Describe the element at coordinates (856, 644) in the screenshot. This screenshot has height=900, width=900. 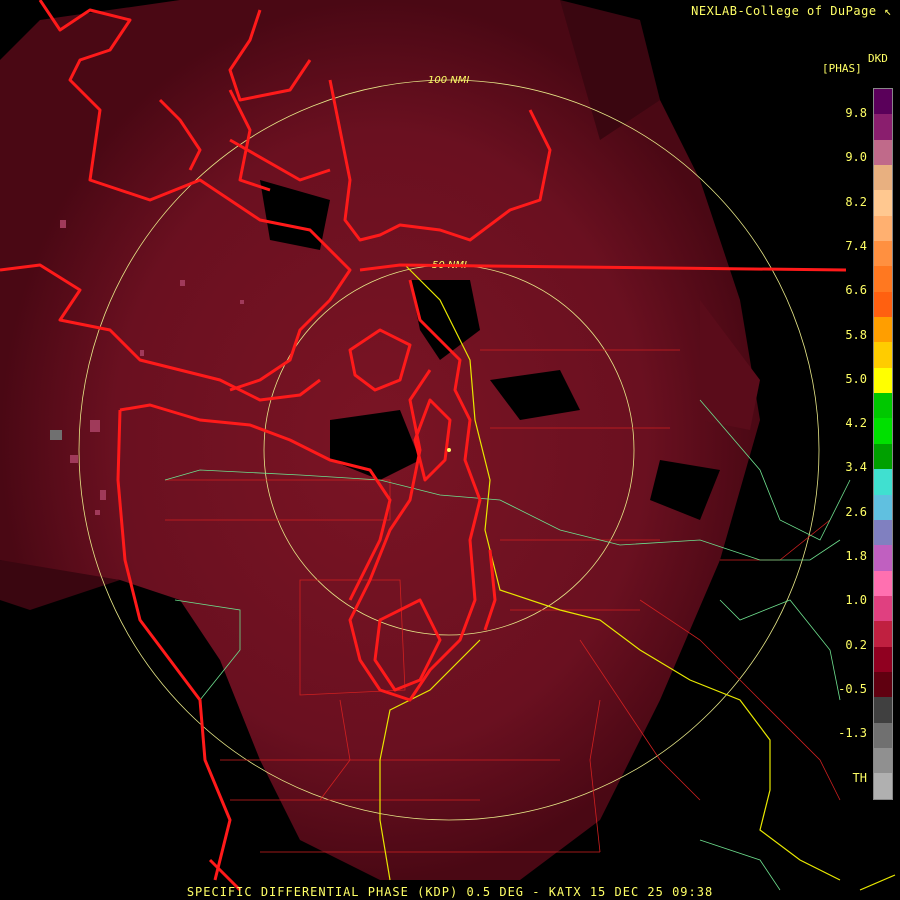
I see `legend-label: 0.2` at that location.